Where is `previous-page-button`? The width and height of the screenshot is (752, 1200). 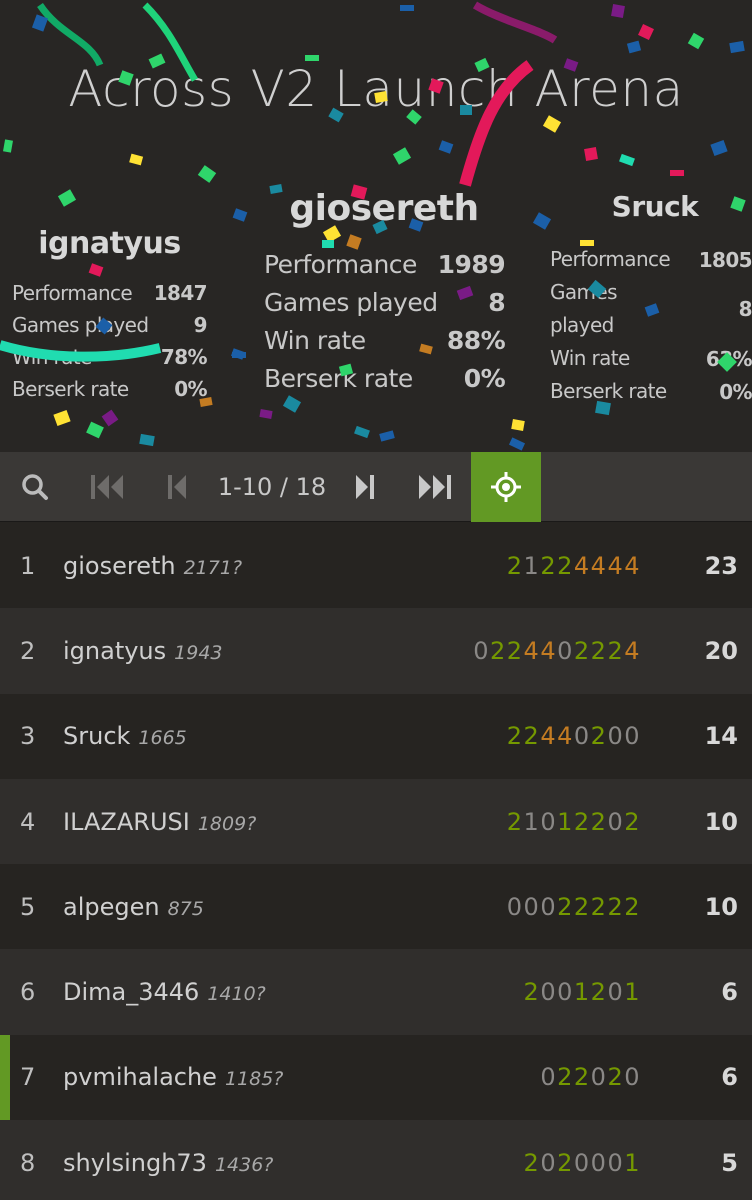
previous-page-button is located at coordinates (177, 487).